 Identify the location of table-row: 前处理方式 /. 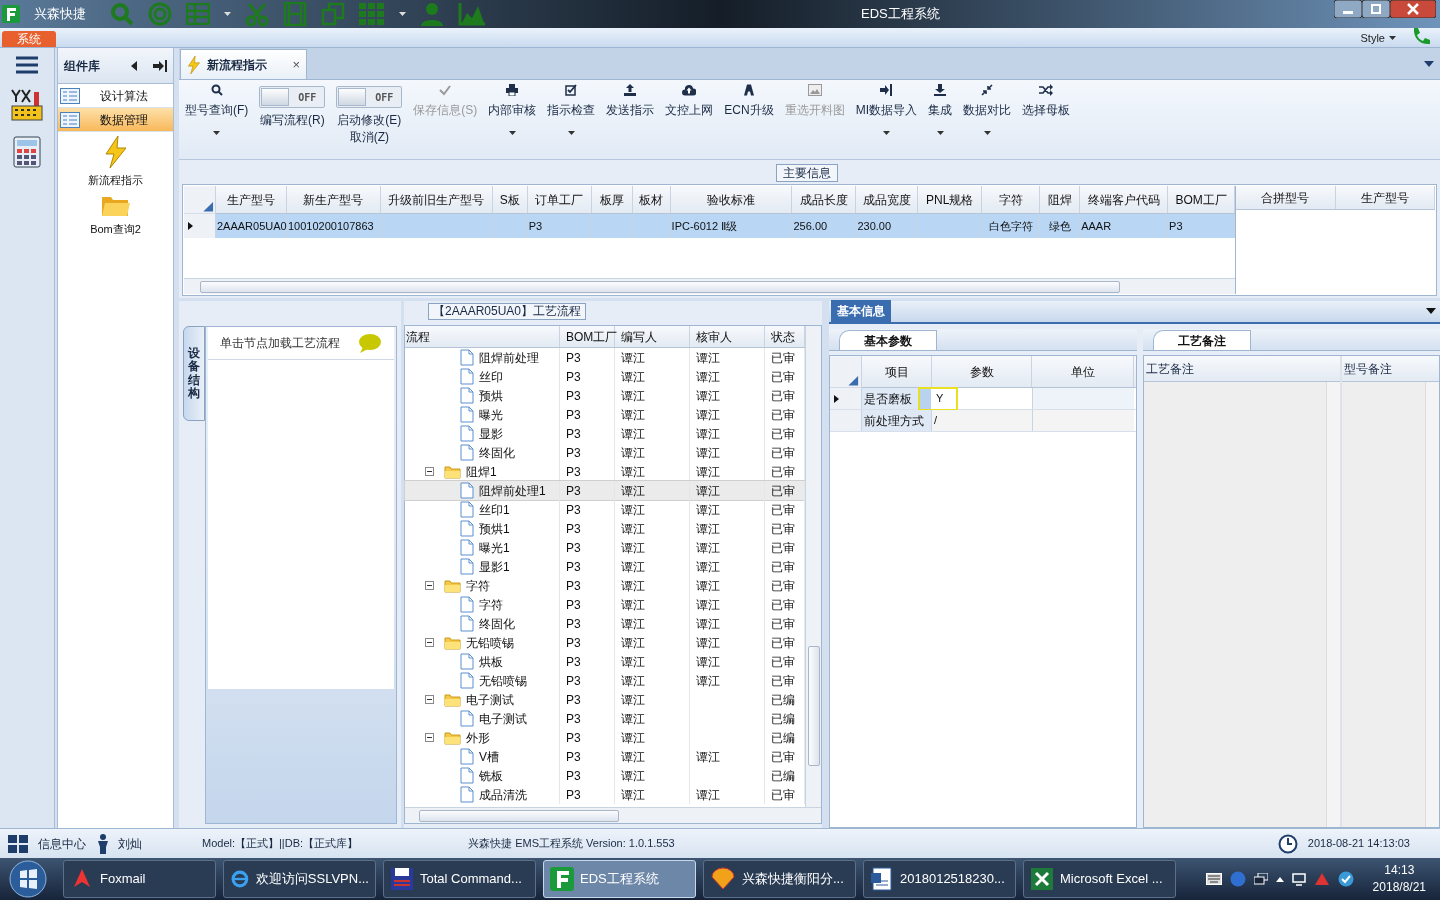
(983, 421).